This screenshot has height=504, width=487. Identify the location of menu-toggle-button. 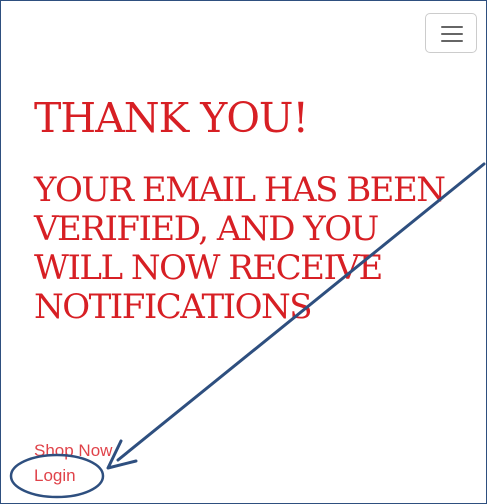
(451, 33).